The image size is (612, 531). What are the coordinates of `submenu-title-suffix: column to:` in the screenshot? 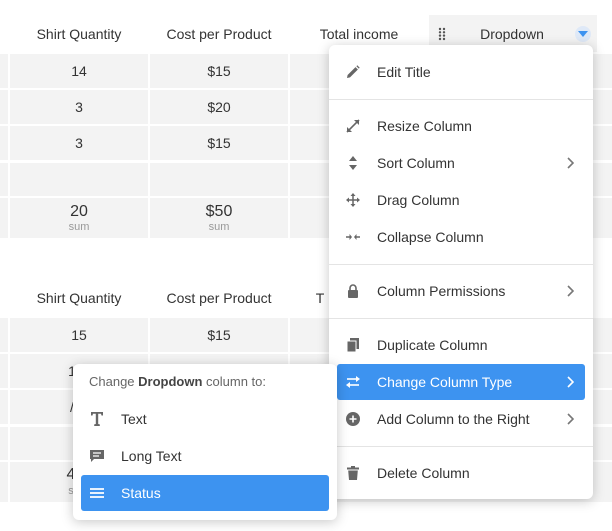 It's located at (234, 381).